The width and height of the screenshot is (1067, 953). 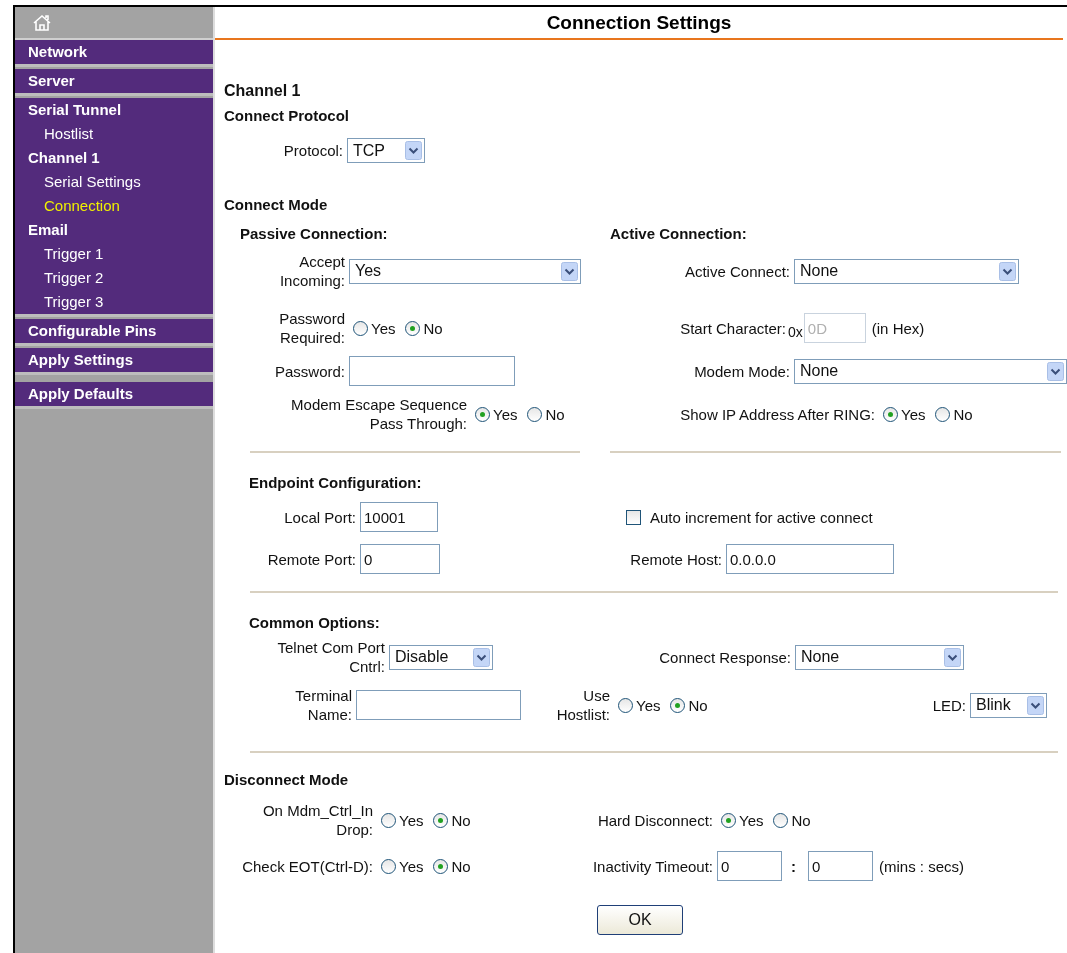 I want to click on dropdown: TCP, so click(x=386, y=150).